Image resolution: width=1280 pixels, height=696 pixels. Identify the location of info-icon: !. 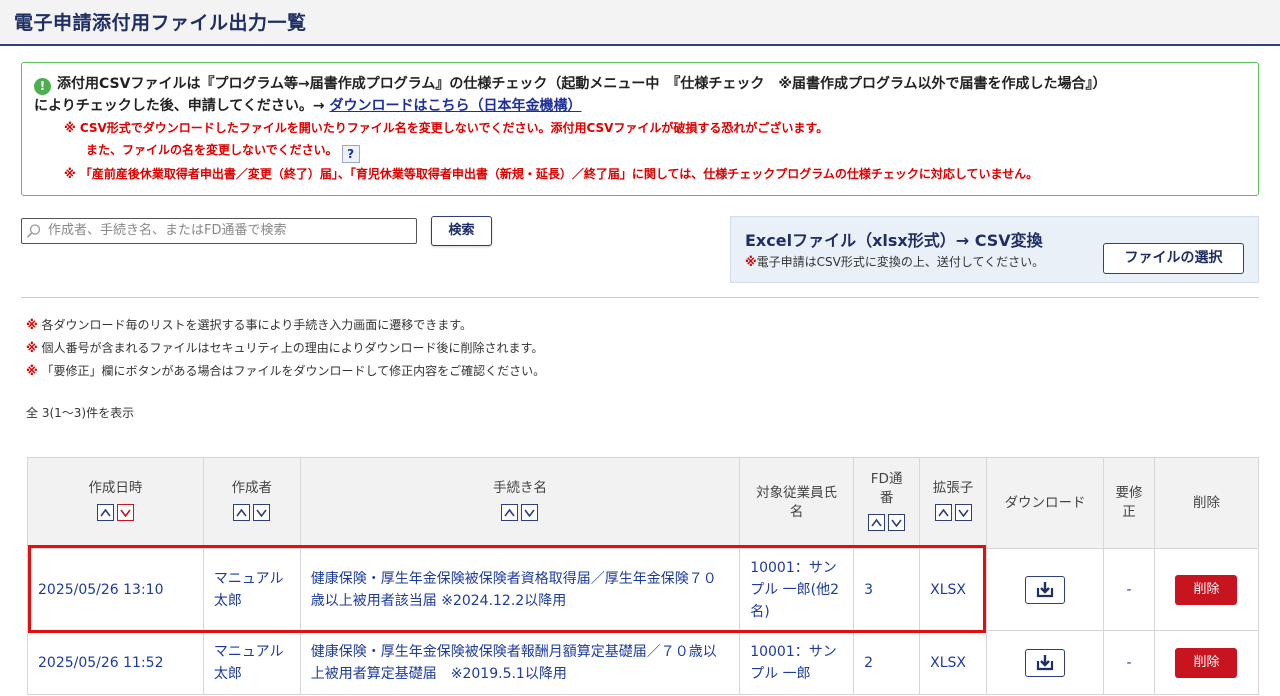
(42, 86).